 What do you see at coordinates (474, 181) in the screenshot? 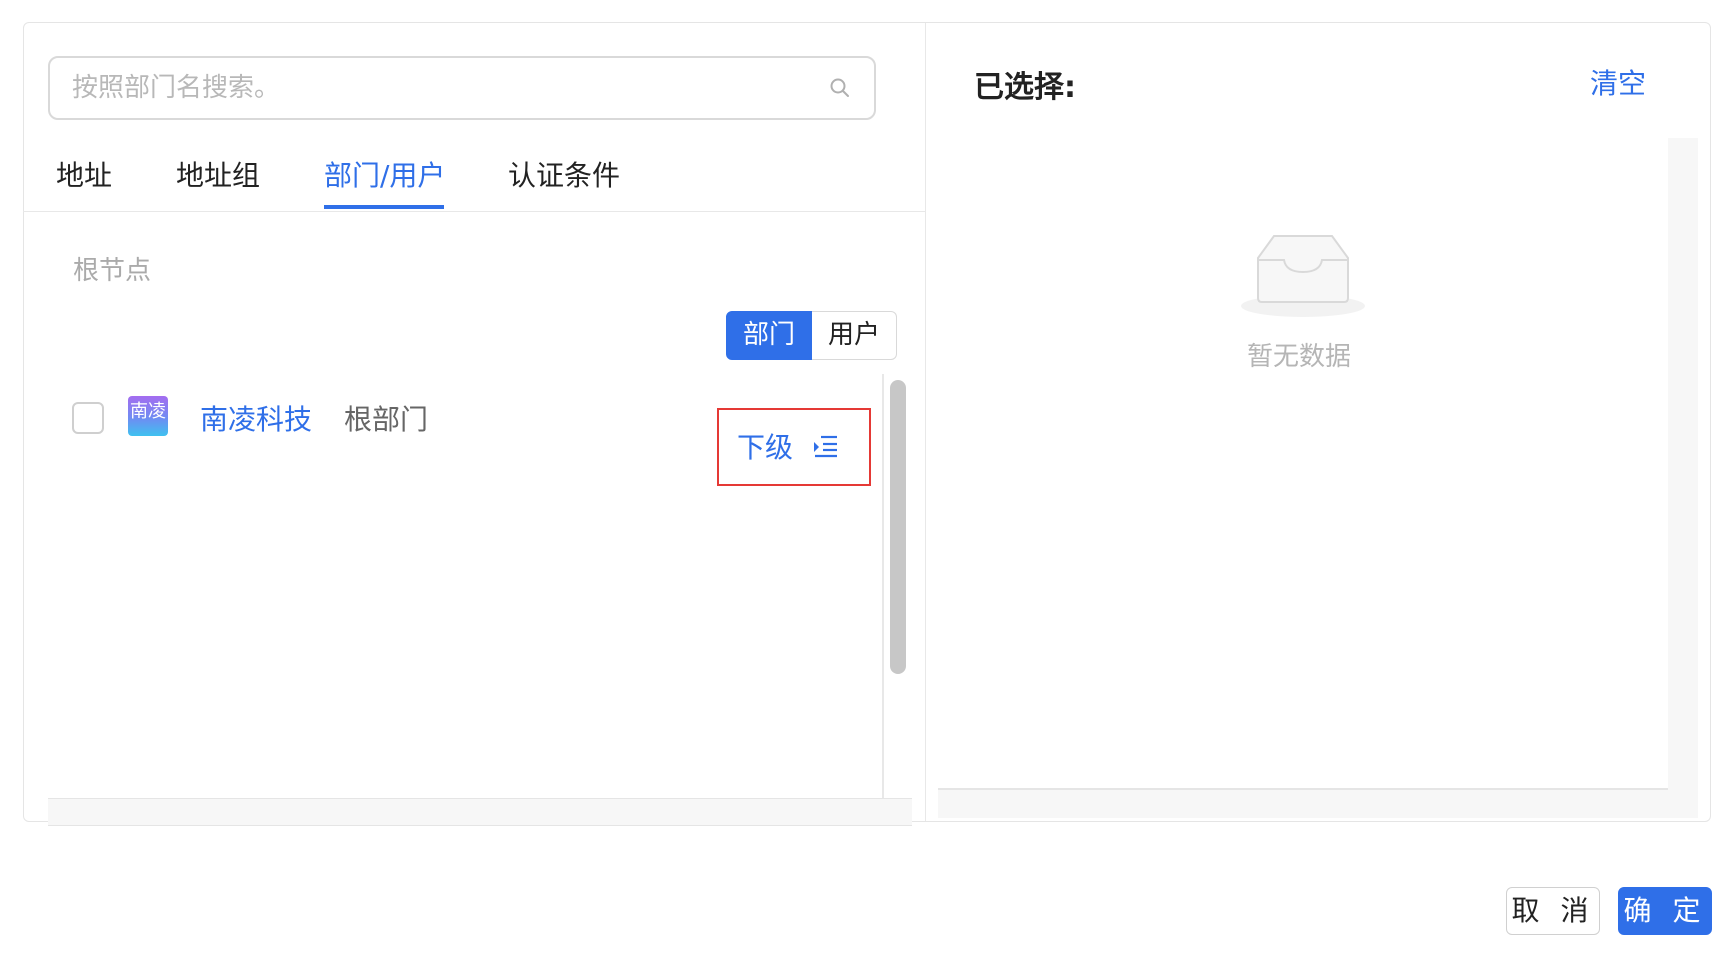
I see `tab-bar` at bounding box center [474, 181].